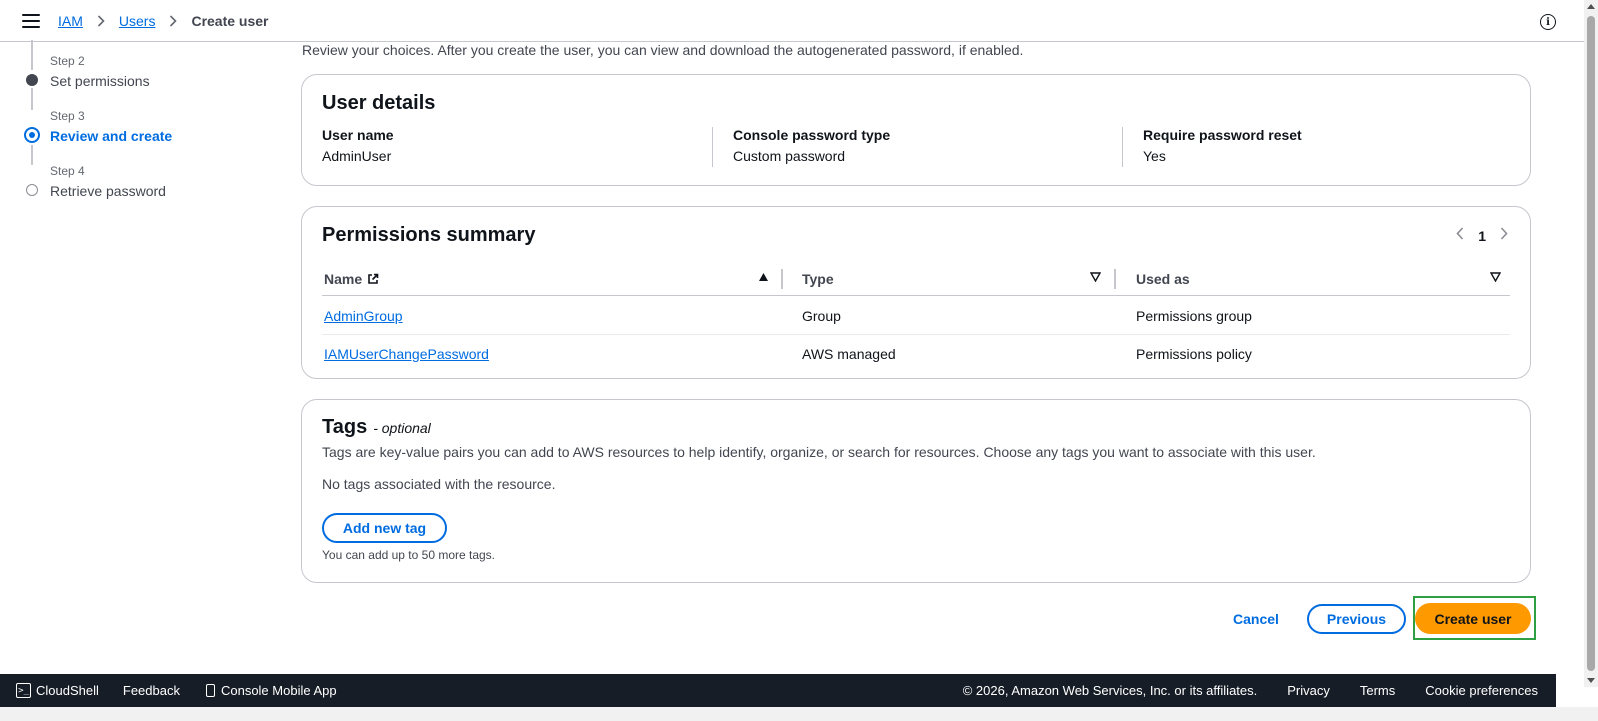 The height and width of the screenshot is (721, 1598). I want to click on breadcrumb-users: Users, so click(137, 21).